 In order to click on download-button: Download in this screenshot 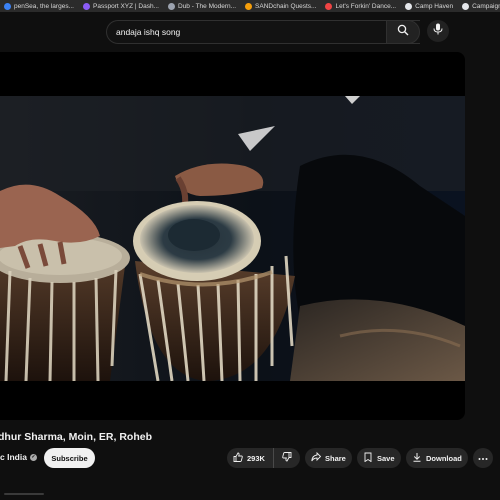, I will do `click(437, 458)`.